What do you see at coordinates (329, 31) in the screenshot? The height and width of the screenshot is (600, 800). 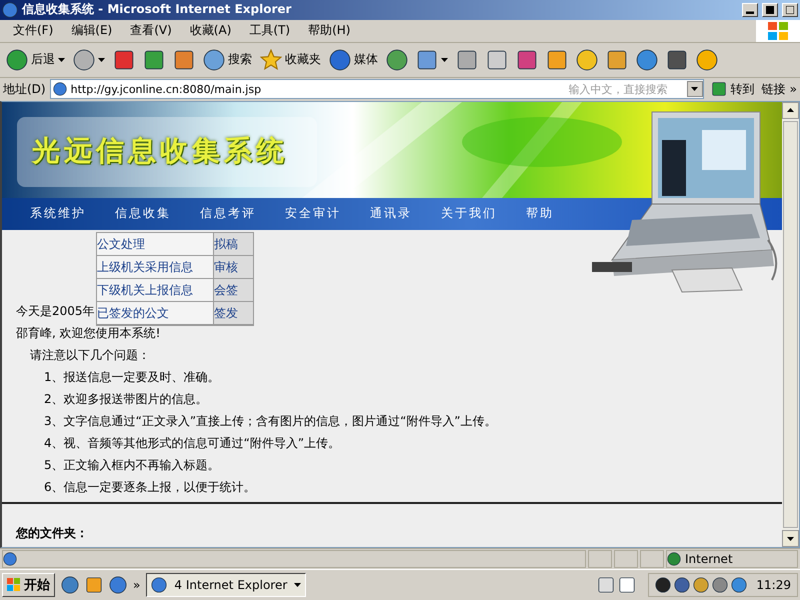 I see `menu-item: 帮助(H)` at bounding box center [329, 31].